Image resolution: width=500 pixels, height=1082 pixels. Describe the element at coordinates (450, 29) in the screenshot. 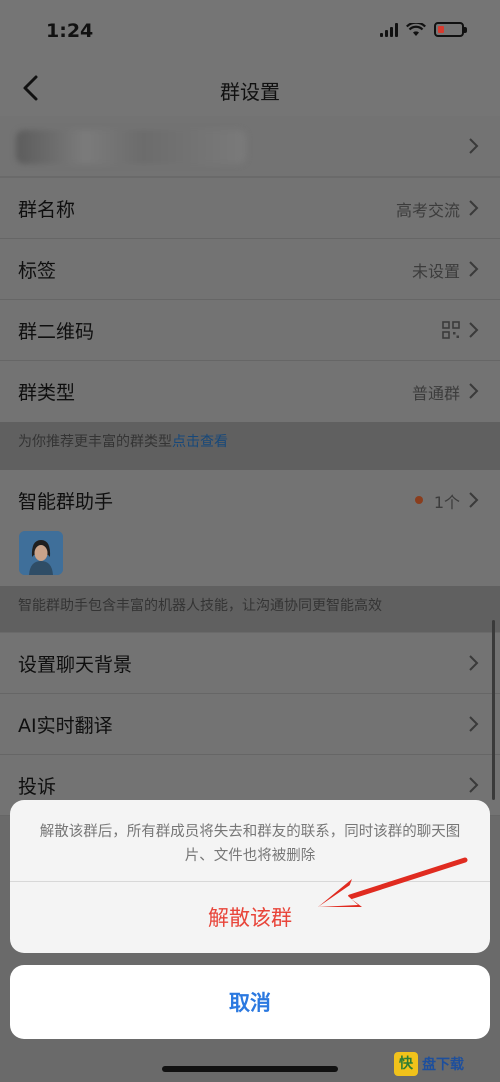

I see `battery-icon` at that location.